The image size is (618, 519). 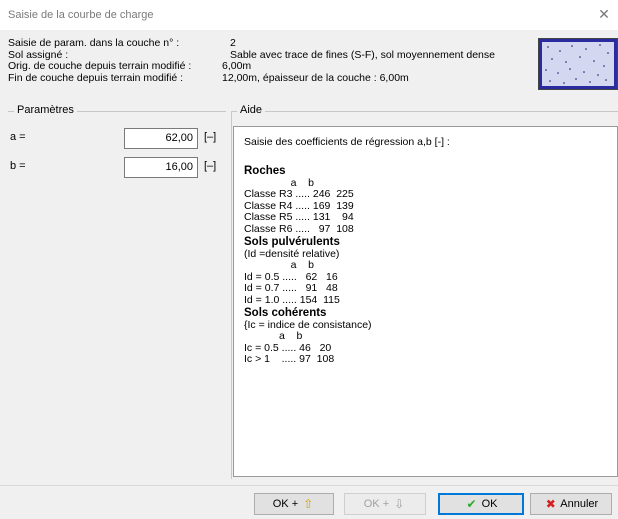 What do you see at coordinates (309, 15) in the screenshot?
I see `title-bar: Saisie de la courbe de charge ✕` at bounding box center [309, 15].